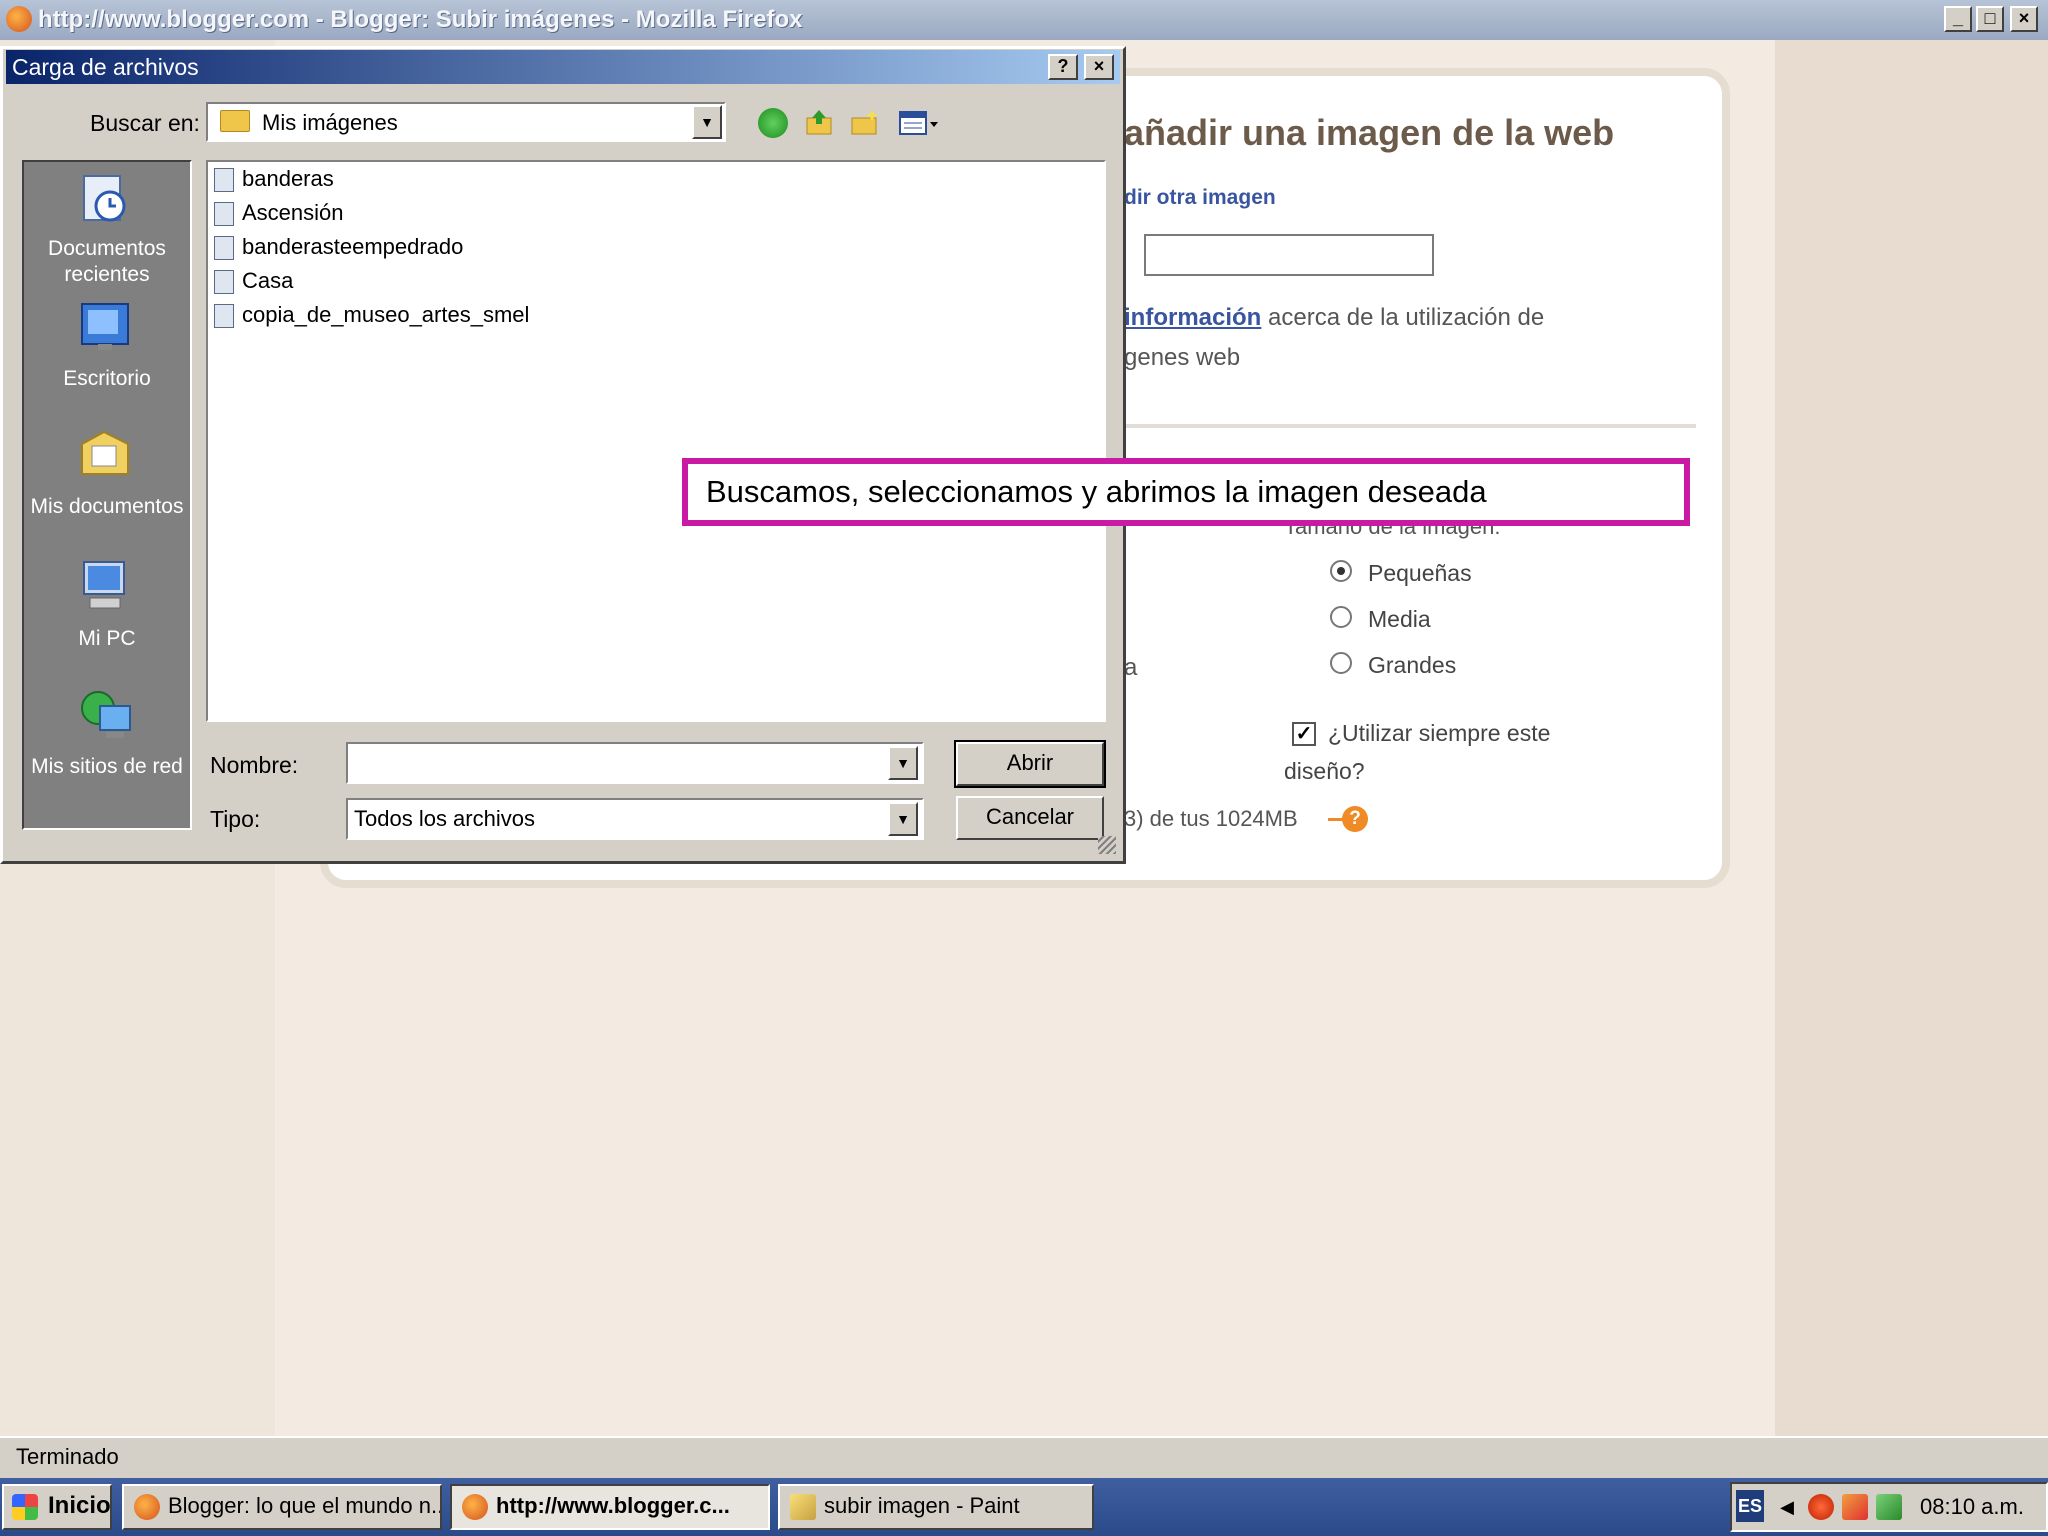 This screenshot has height=1536, width=2048. I want to click on always-use-layout-label-2: diseño?, so click(1324, 771).